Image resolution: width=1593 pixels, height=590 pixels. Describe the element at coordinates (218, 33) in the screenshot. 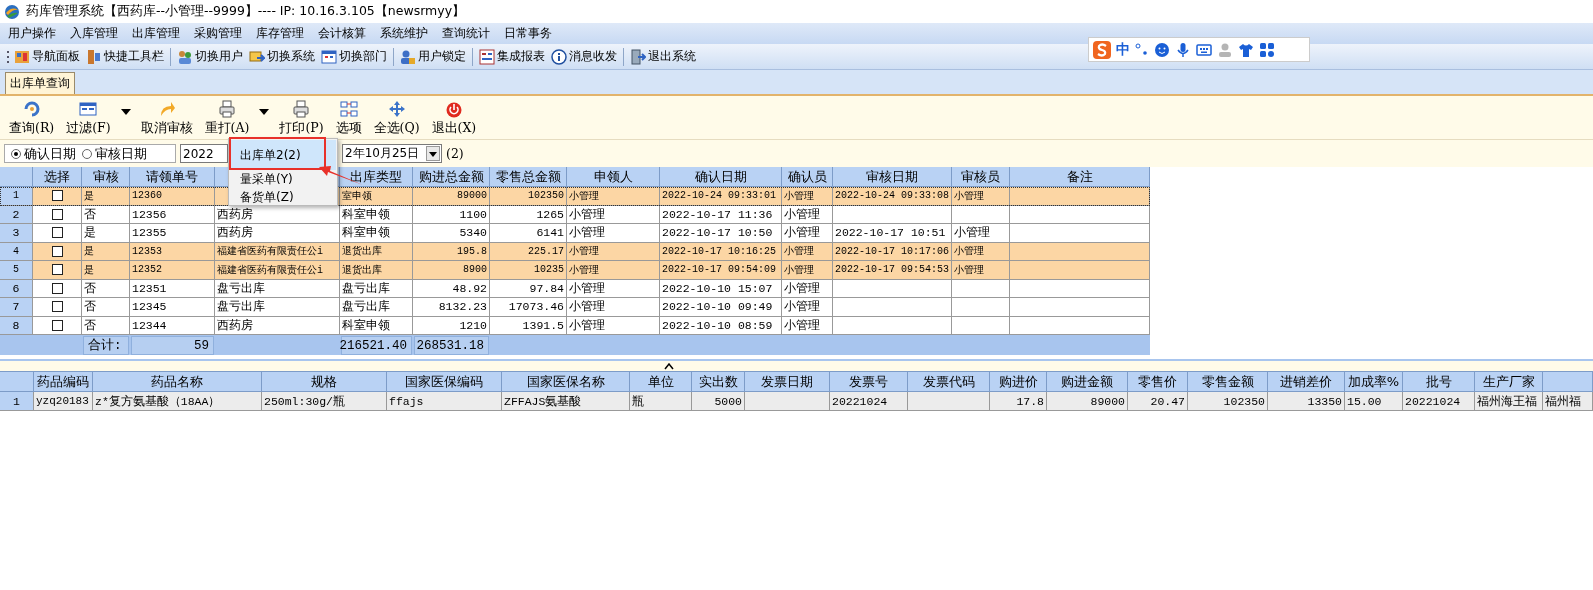

I see `menu-item: 采购管理` at that location.